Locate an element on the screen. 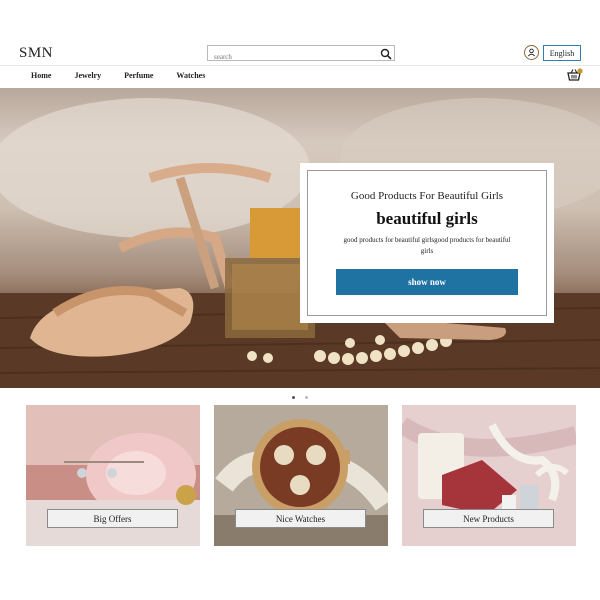  tile-label: Big Offers is located at coordinates (112, 518).